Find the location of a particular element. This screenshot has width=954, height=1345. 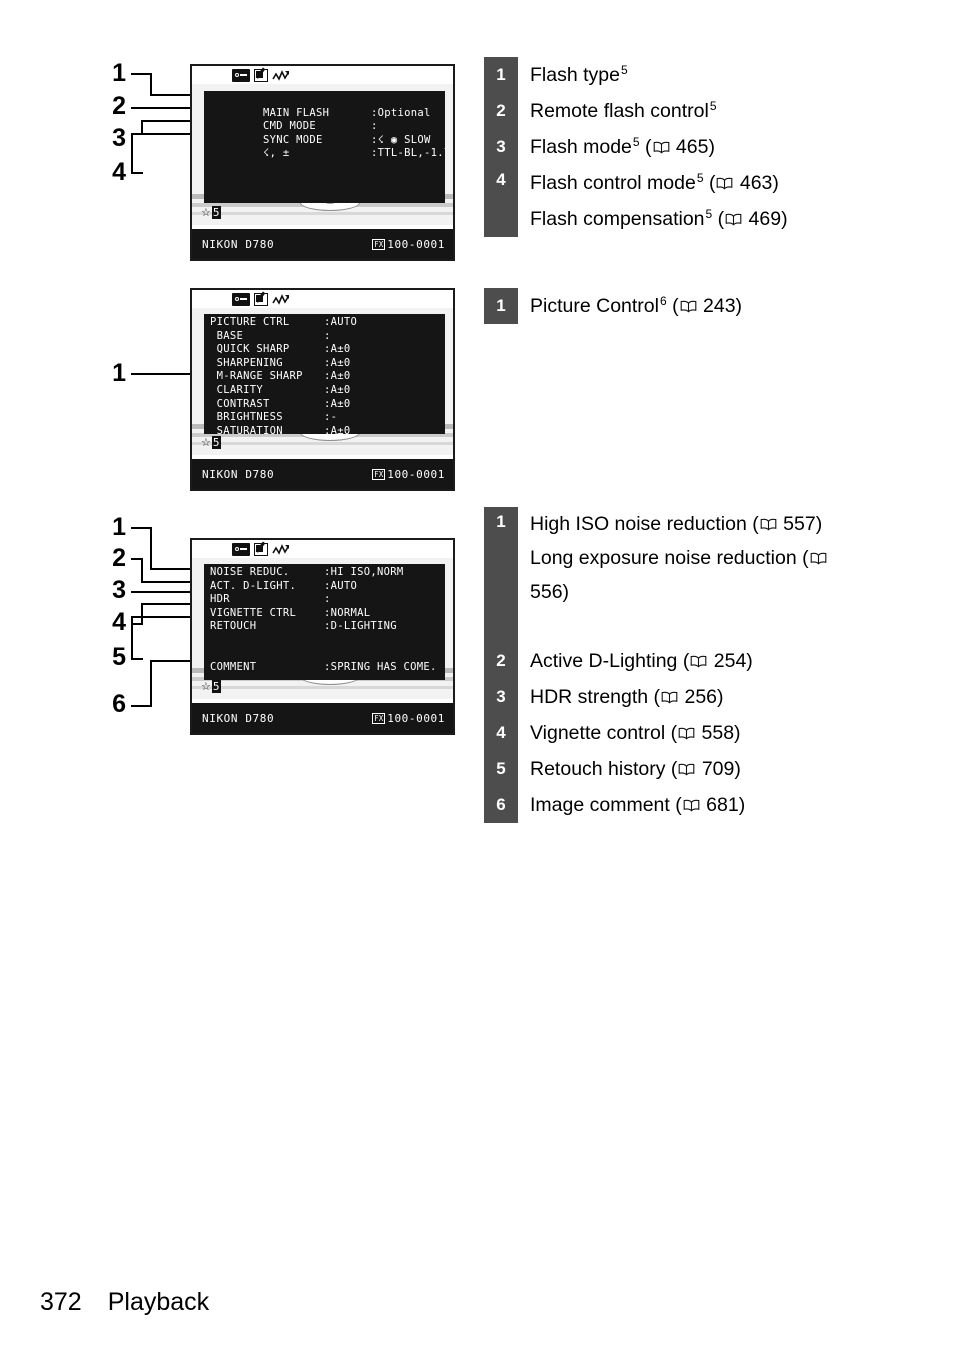

page-ref-number: 558 is located at coordinates (718, 733).